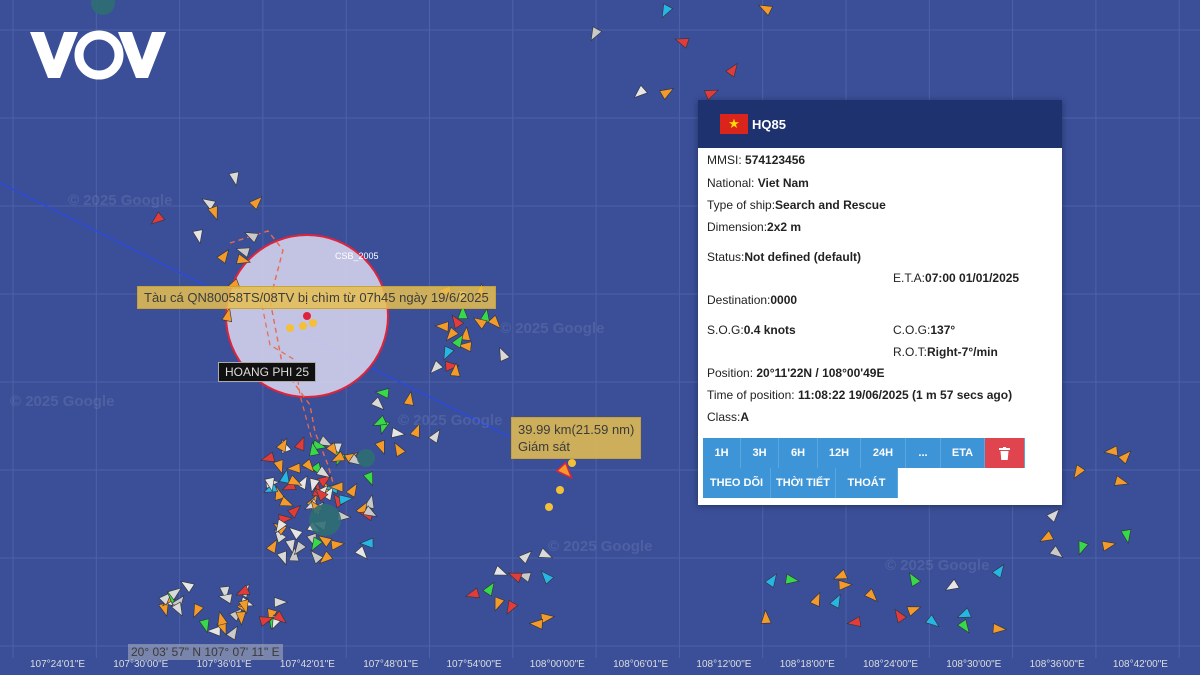 This screenshot has width=1200, height=675. I want to click on longitude-tick-label: 108°06'01"E, so click(641, 664).